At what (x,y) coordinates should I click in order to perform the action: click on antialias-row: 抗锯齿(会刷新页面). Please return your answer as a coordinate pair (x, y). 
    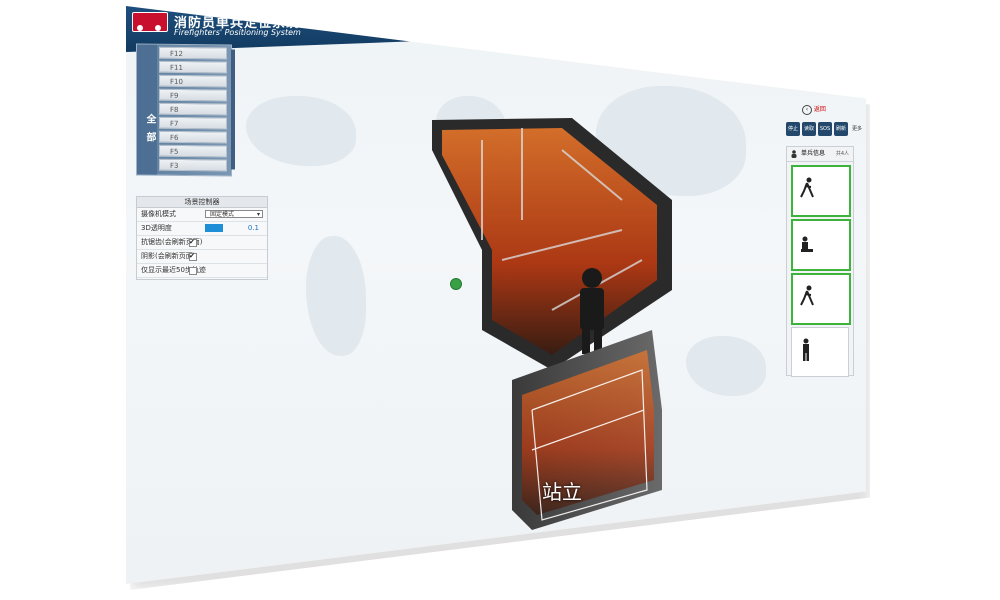
    Looking at the image, I should click on (202, 243).